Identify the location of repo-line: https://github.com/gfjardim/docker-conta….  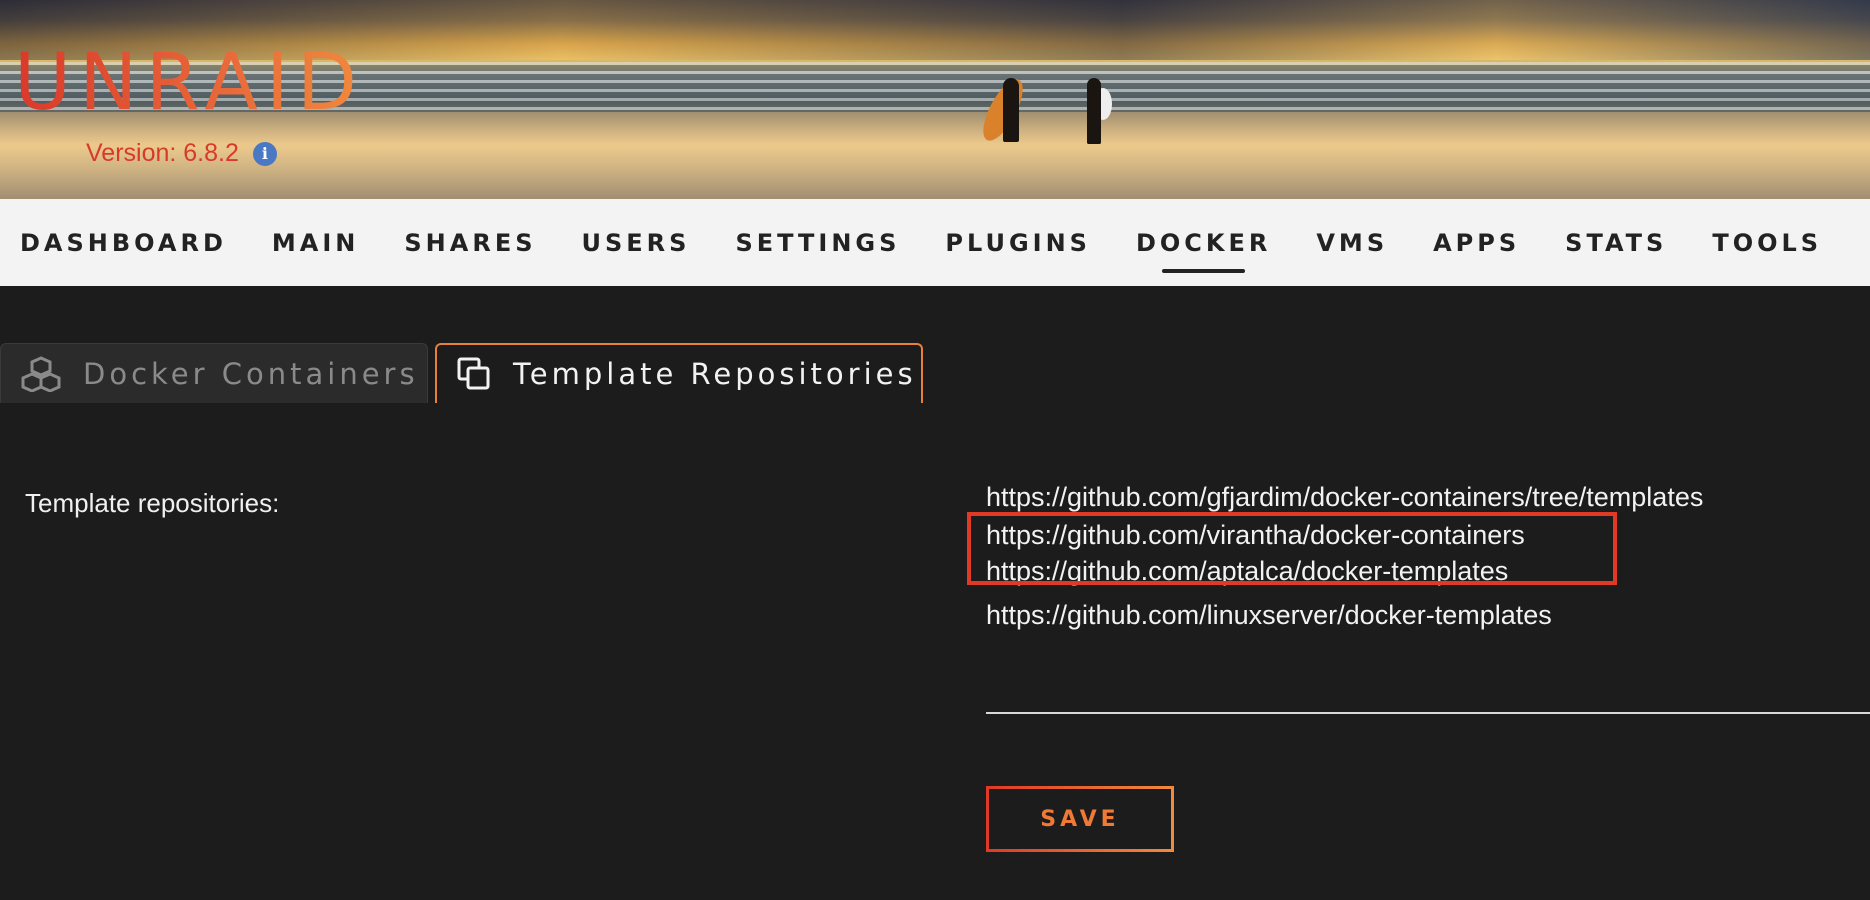
(1345, 498).